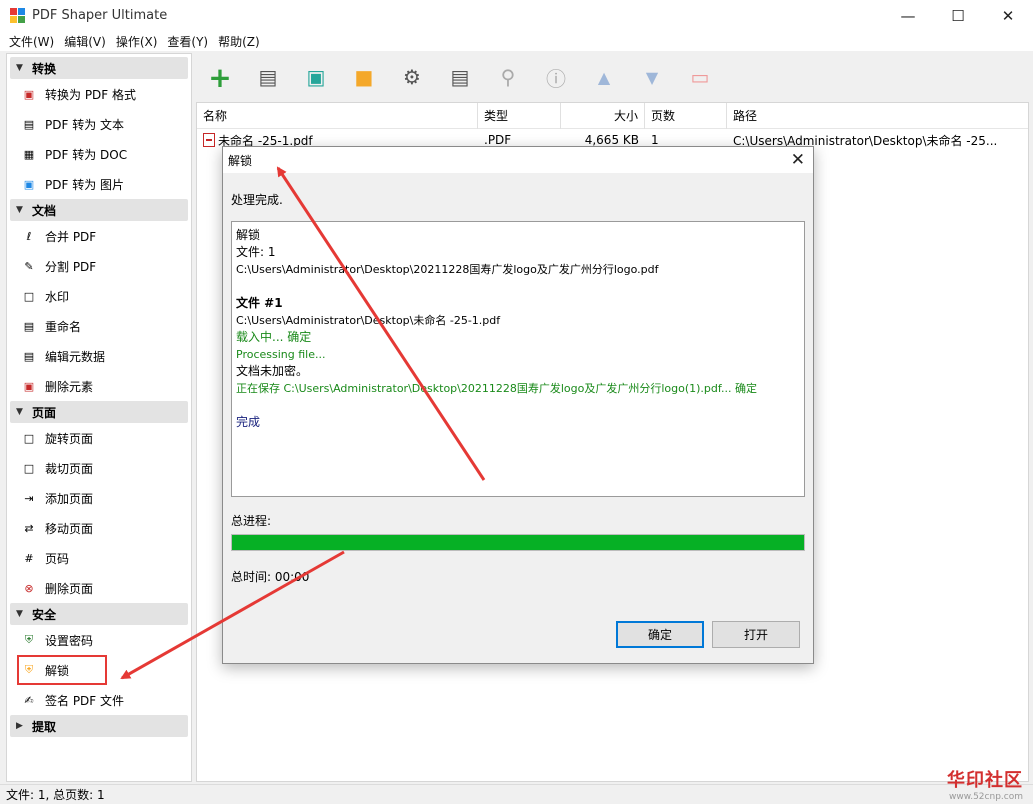 The width and height of the screenshot is (1033, 804). I want to click on ok-button: 确定, so click(660, 634).